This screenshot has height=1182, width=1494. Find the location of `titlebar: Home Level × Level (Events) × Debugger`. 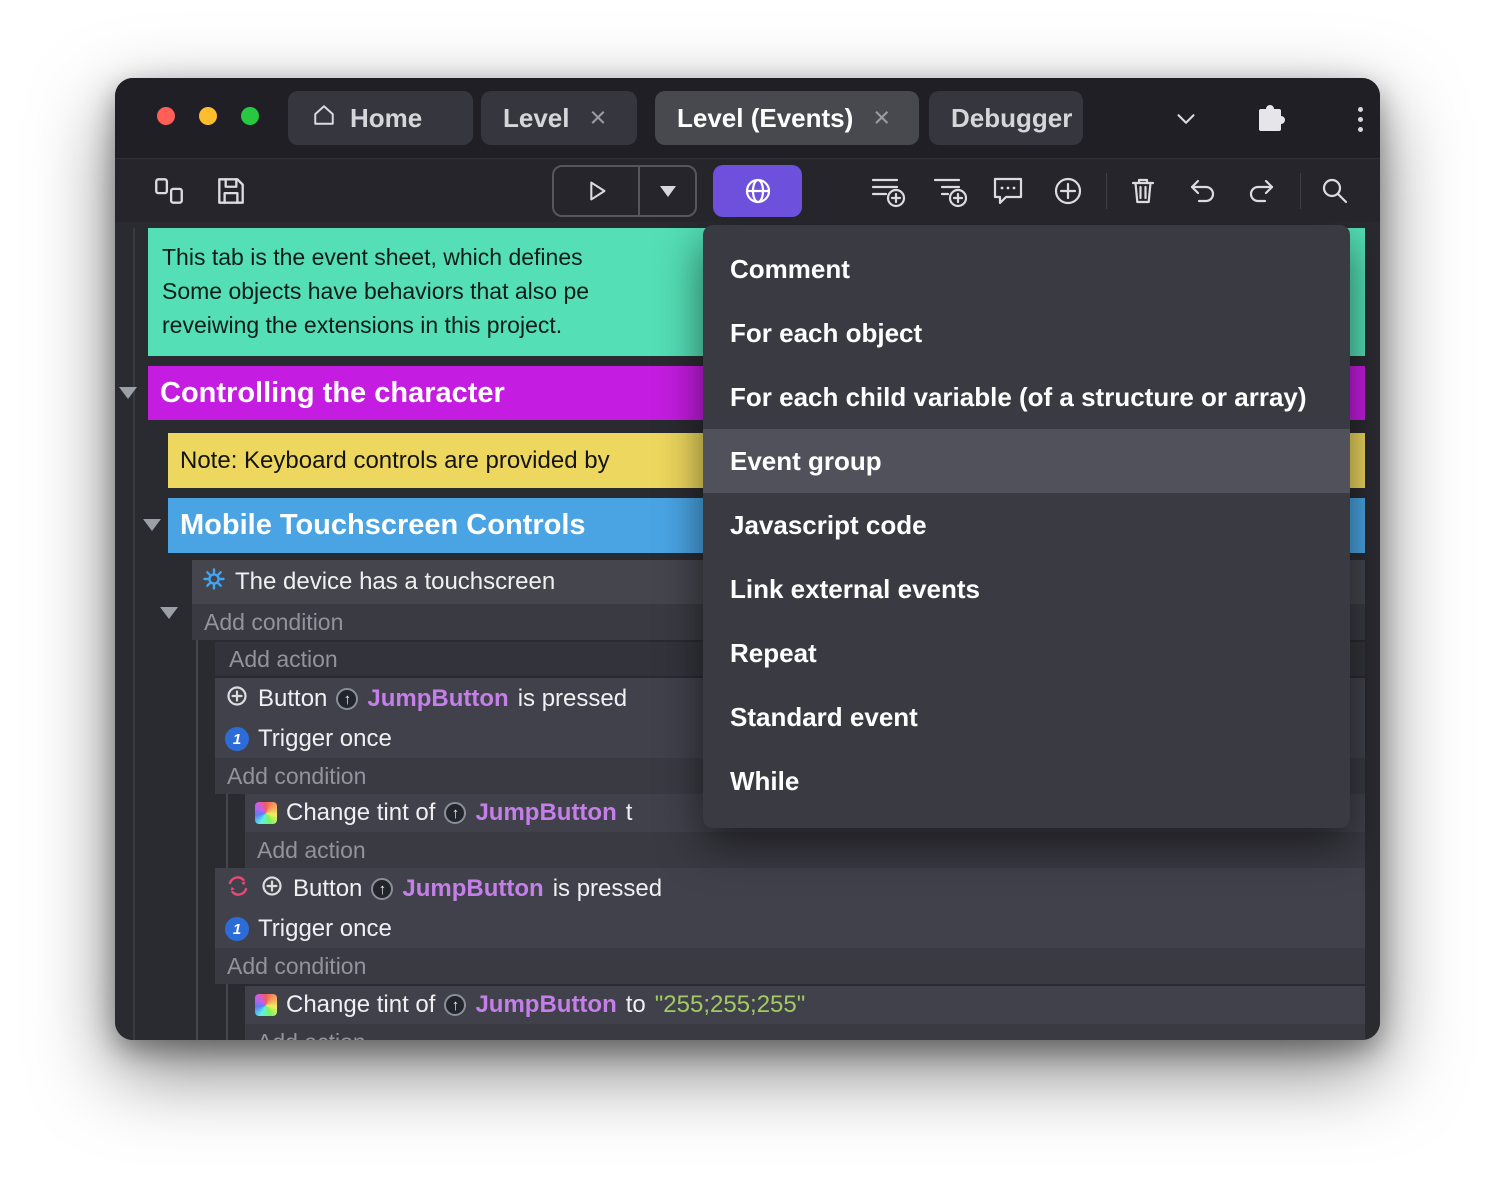

titlebar: Home Level × Level (Events) × Debugger is located at coordinates (747, 118).